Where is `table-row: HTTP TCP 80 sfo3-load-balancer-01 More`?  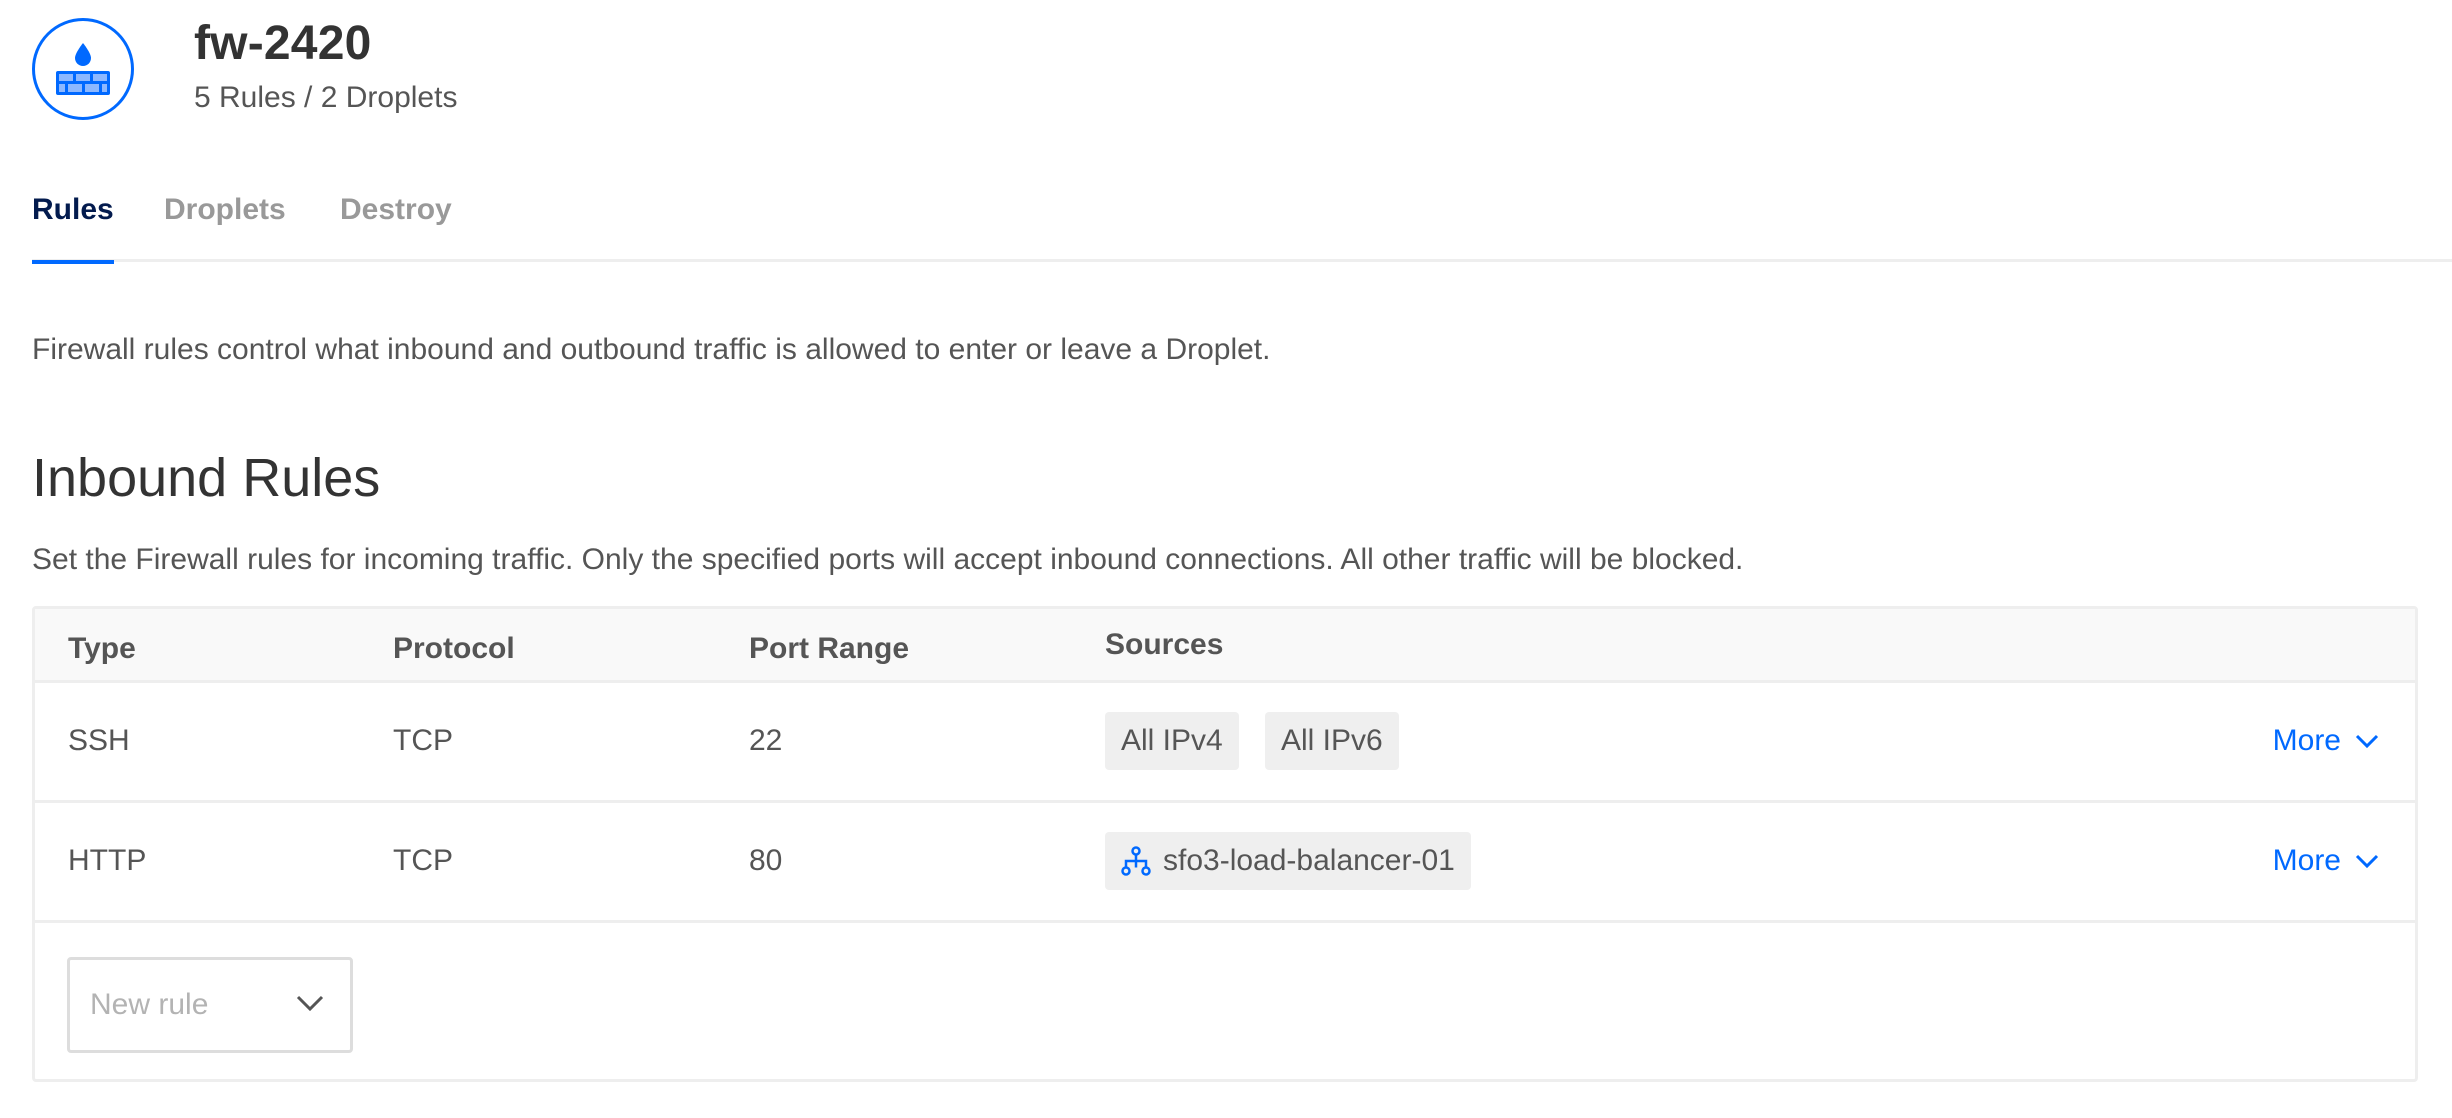 table-row: HTTP TCP 80 sfo3-load-balancer-01 More is located at coordinates (1225, 863).